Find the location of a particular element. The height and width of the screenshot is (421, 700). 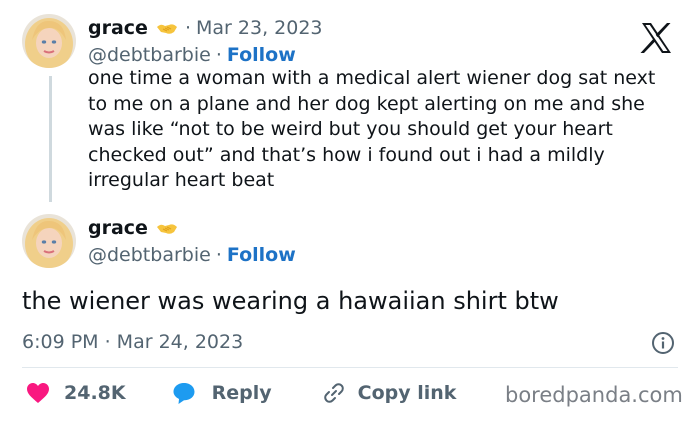

main-header: grace is located at coordinates (133, 228).